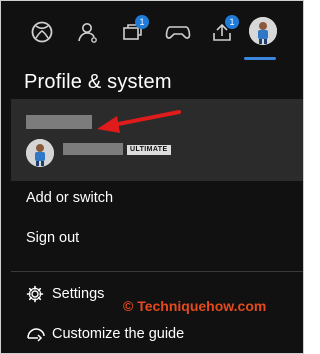 The width and height of the screenshot is (320, 354). What do you see at coordinates (69, 198) in the screenshot?
I see `add-or-switch-item: Add or switch` at bounding box center [69, 198].